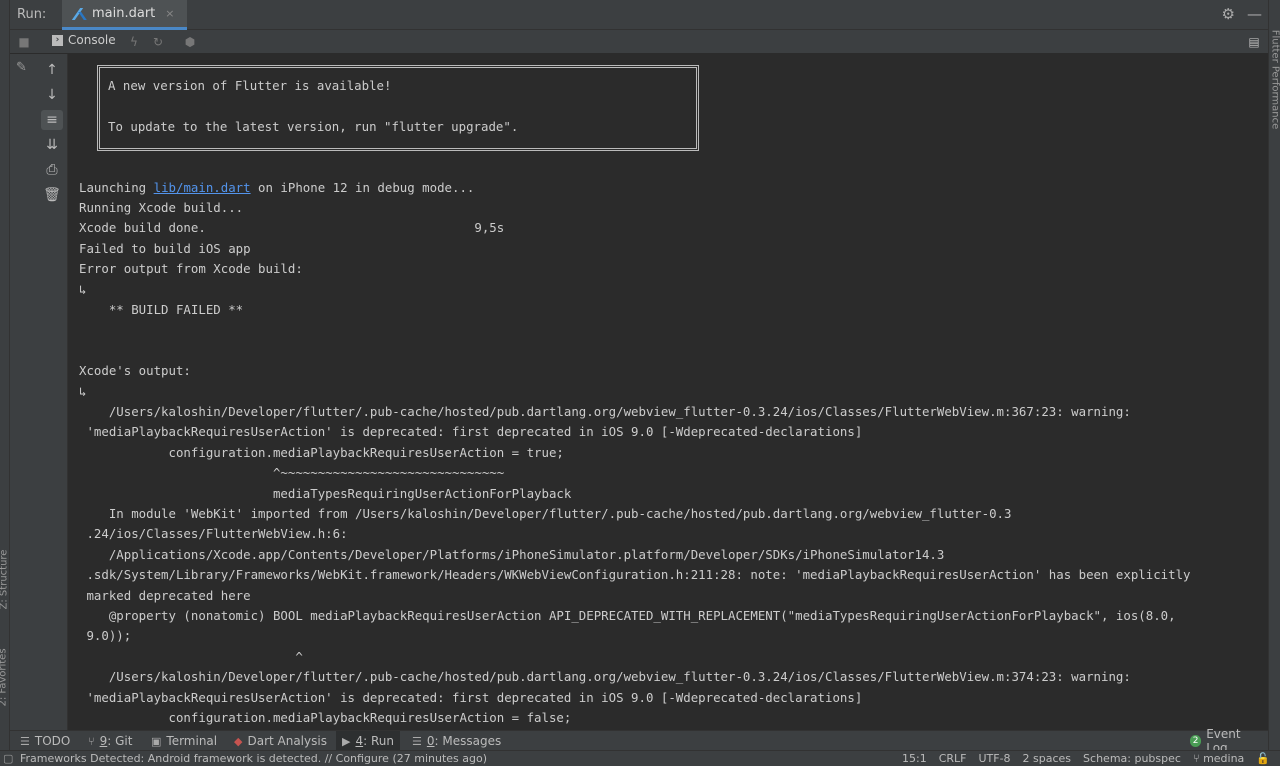 The width and height of the screenshot is (1280, 766). I want to click on print-icon: ⎙, so click(52, 170).